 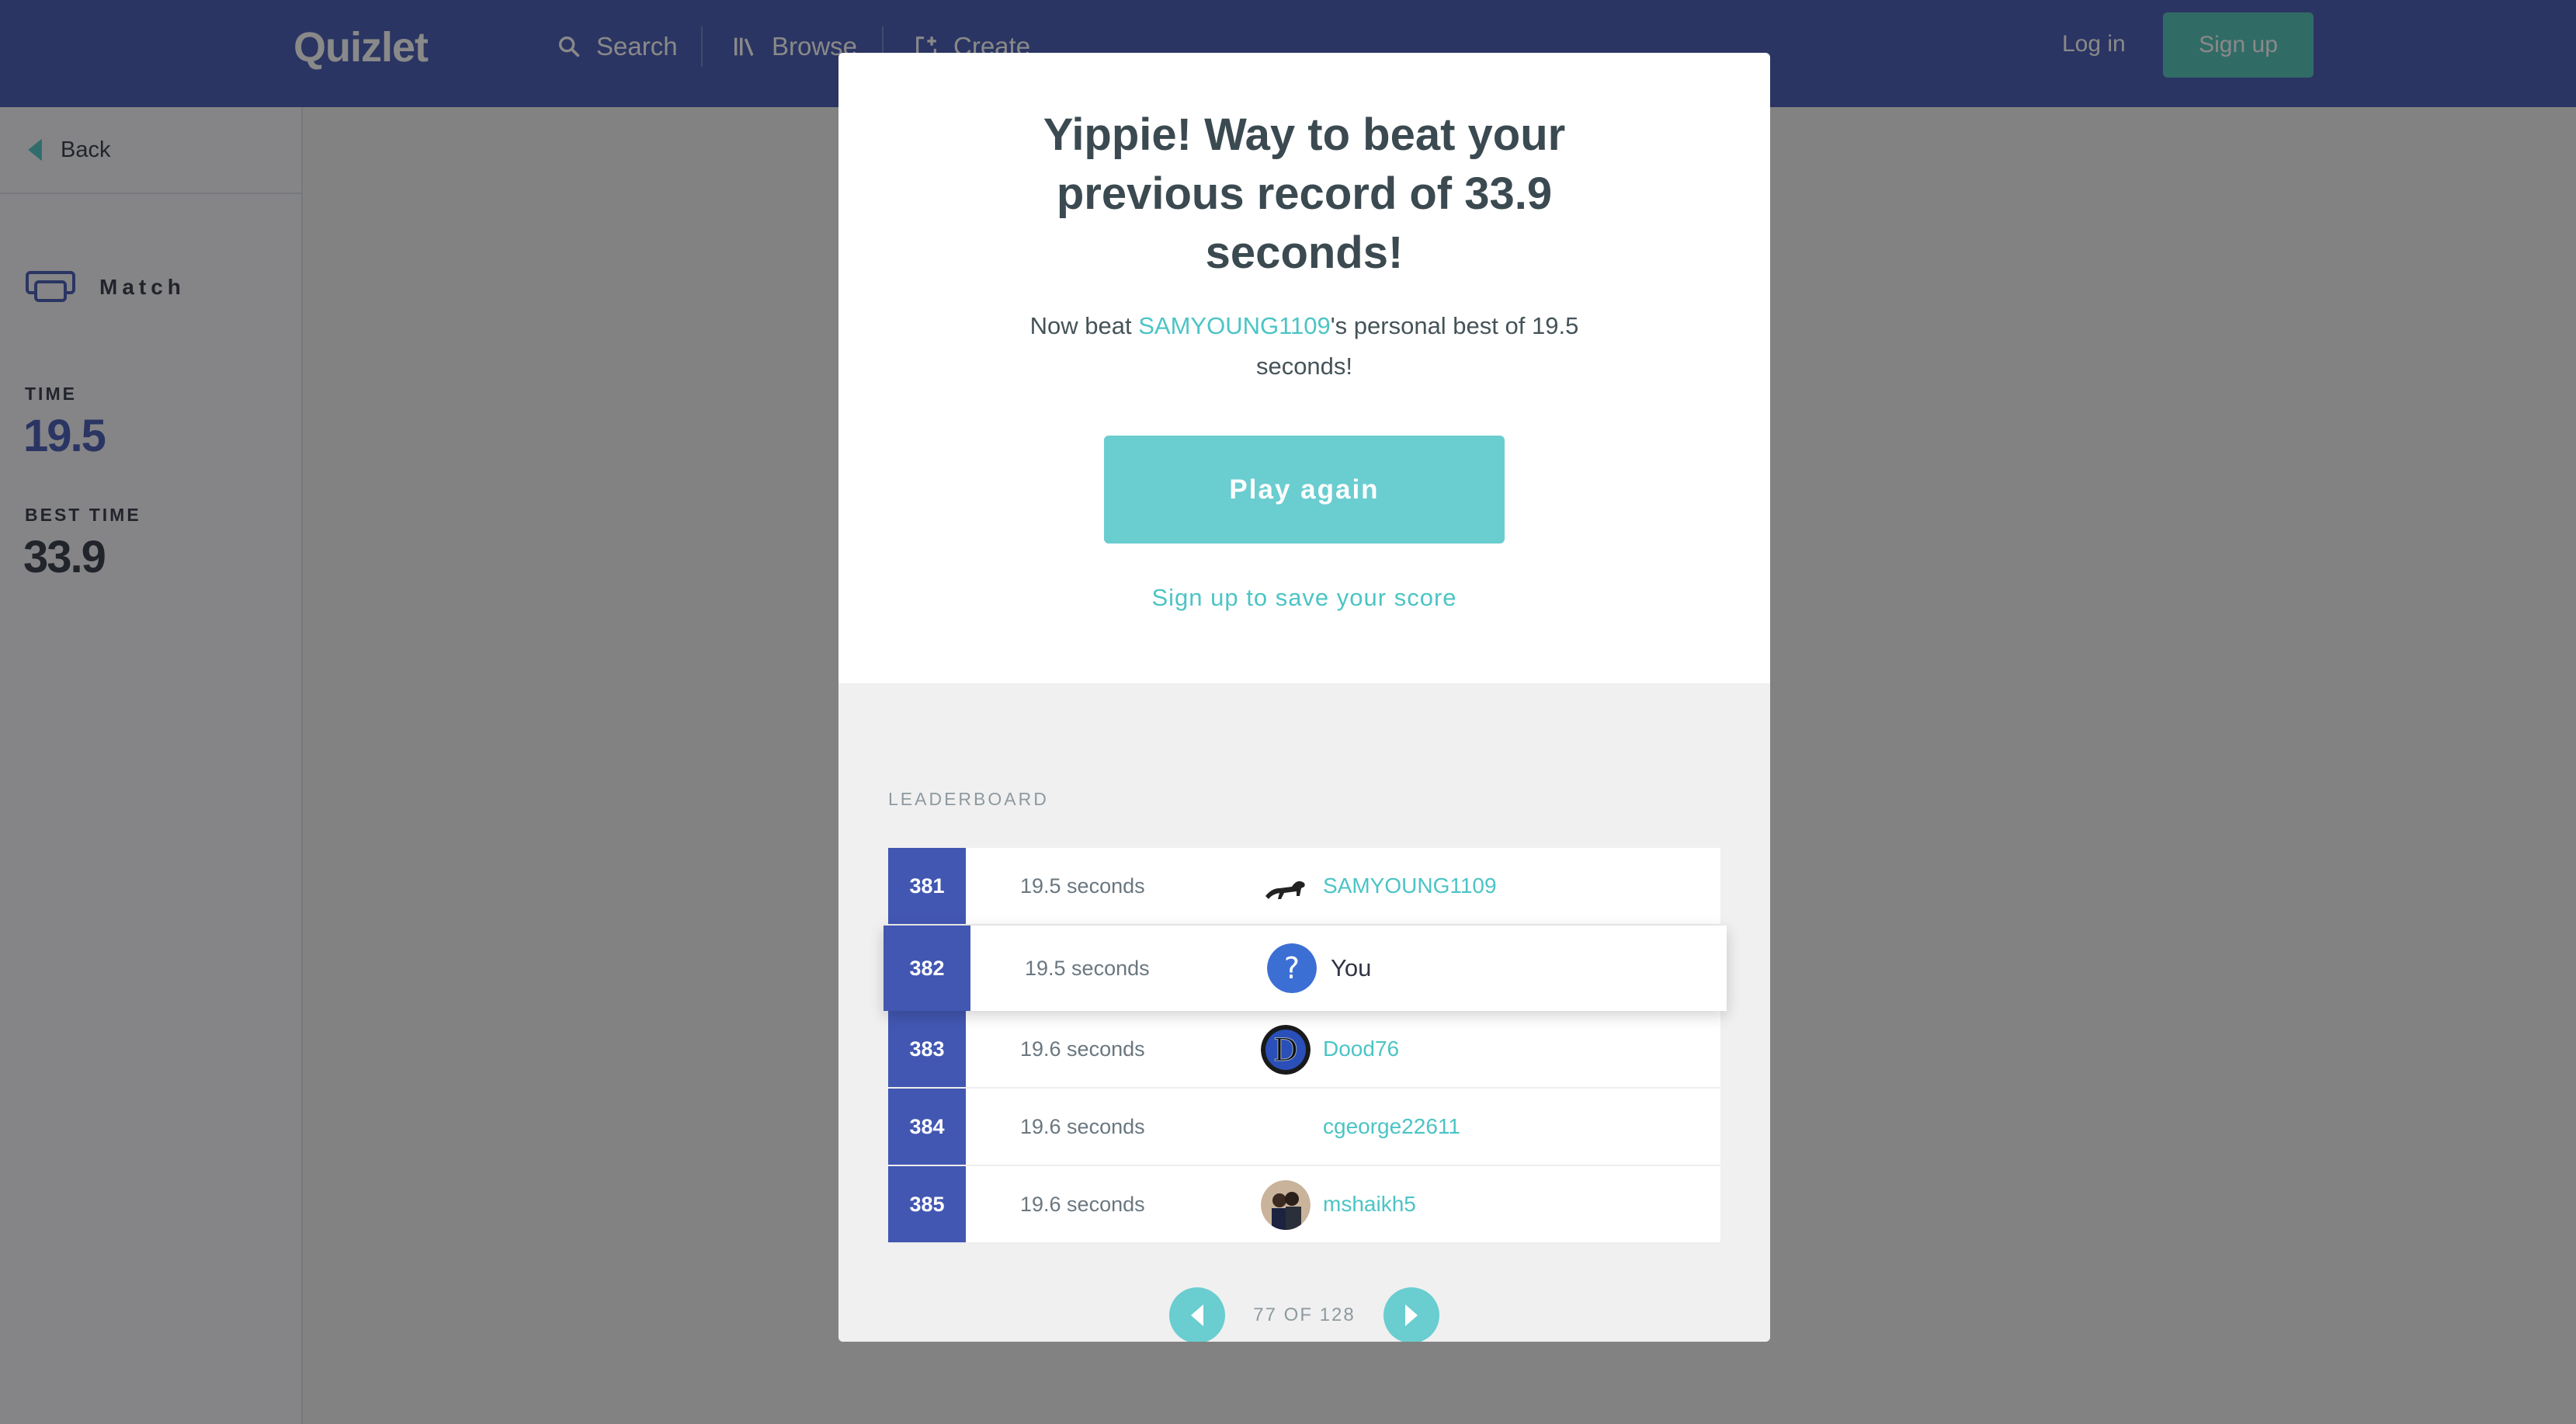 What do you see at coordinates (1369, 1204) in the screenshot?
I see `row-username-link: mshaikh5` at bounding box center [1369, 1204].